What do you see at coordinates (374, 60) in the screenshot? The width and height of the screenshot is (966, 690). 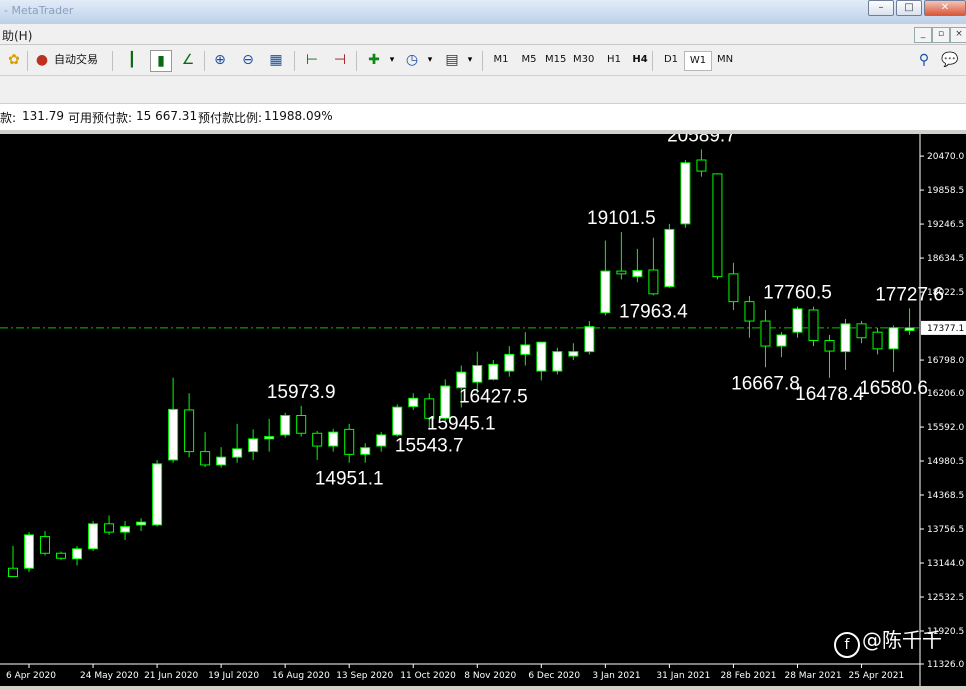 I see `indicators-icon: ✚` at bounding box center [374, 60].